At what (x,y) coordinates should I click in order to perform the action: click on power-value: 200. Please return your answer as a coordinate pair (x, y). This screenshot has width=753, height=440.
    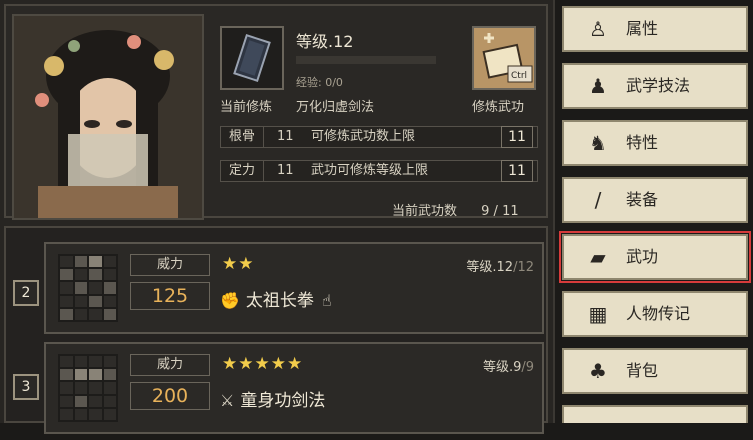
    Looking at the image, I should click on (170, 396).